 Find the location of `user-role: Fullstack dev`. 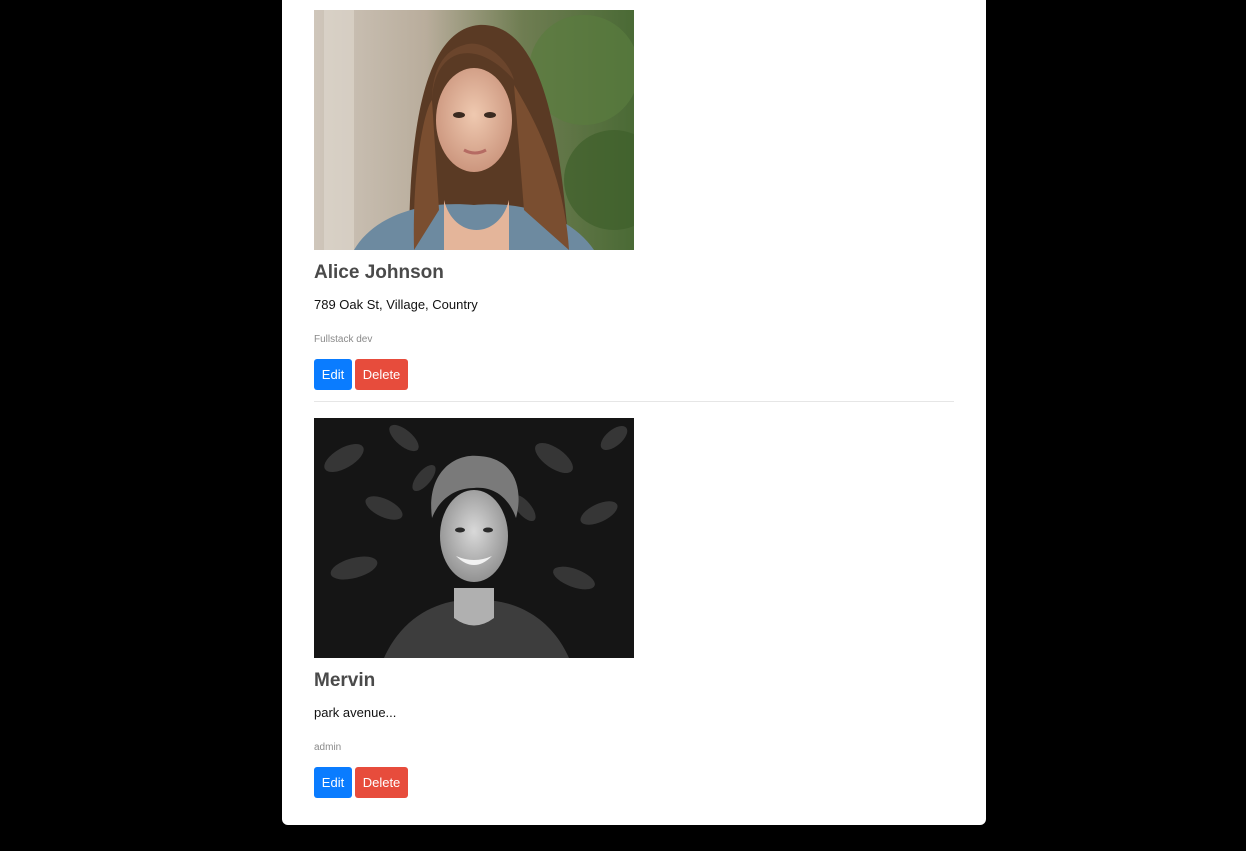

user-role: Fullstack dev is located at coordinates (343, 339).